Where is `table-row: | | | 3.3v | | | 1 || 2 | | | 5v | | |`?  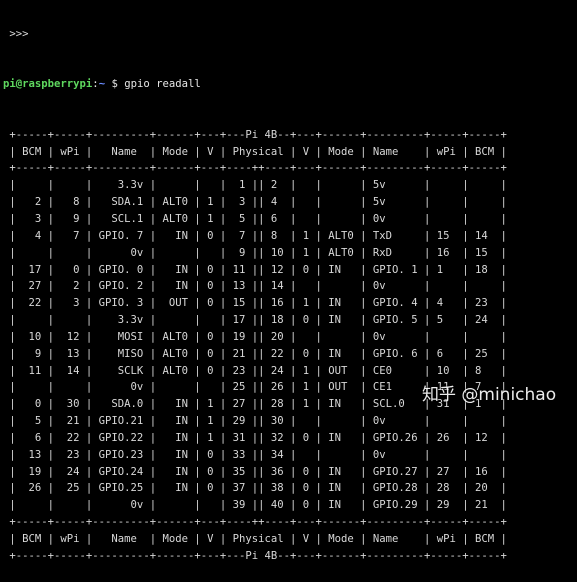 table-row: | | | 3.3v | | | 1 || 2 | | | 5v | | | is located at coordinates (255, 185).